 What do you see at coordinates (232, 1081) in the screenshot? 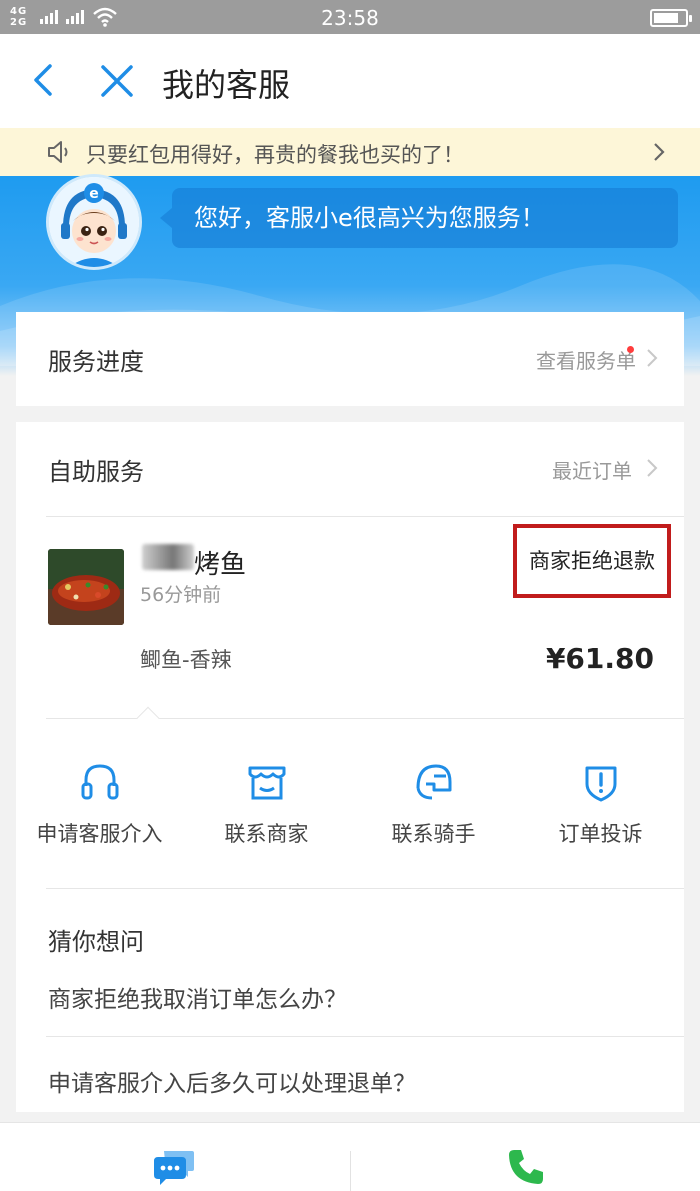
I see `faq-question: 申请客服介入后多久可以处理退单？` at bounding box center [232, 1081].